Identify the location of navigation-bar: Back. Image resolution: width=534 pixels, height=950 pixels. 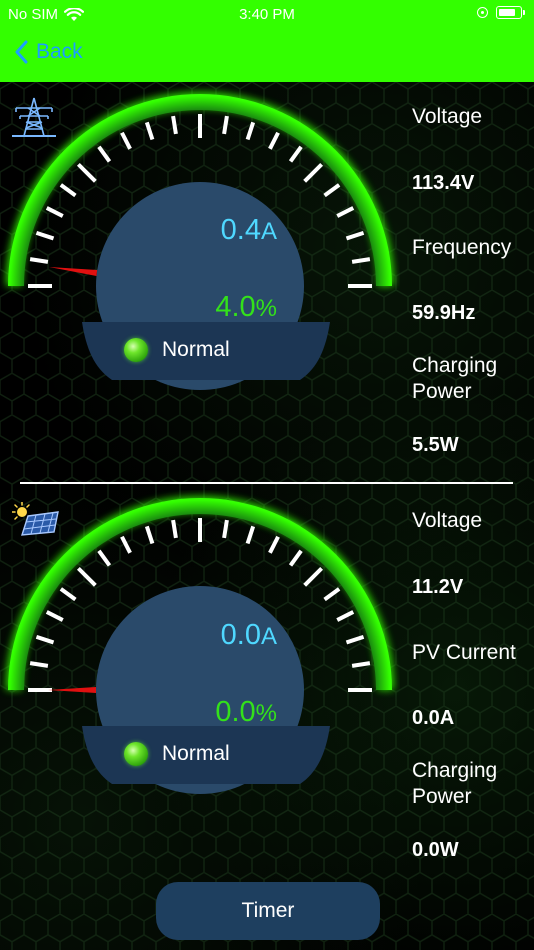
(267, 56).